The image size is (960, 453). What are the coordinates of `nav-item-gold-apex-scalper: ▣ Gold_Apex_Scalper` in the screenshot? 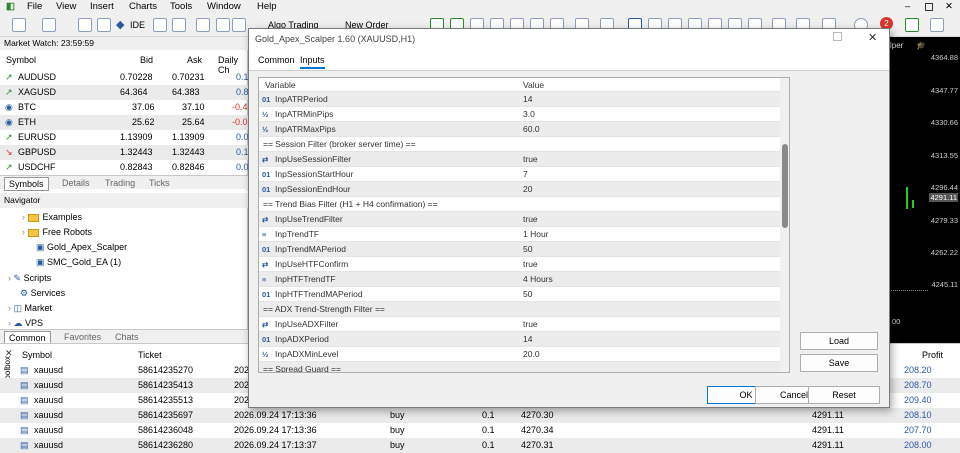 It's located at (81, 247).